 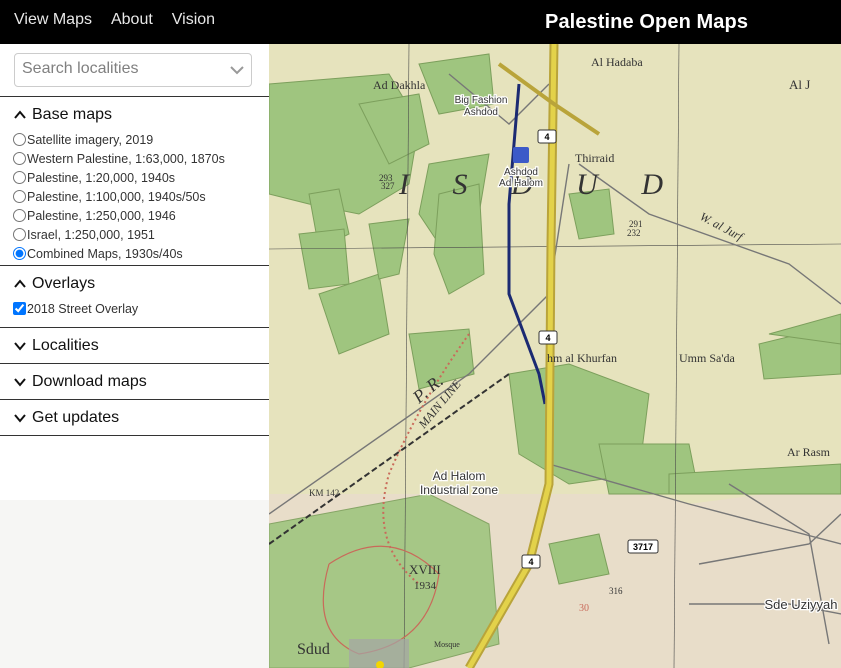 What do you see at coordinates (707, 358) in the screenshot?
I see `map-label: Umm Sa'da` at bounding box center [707, 358].